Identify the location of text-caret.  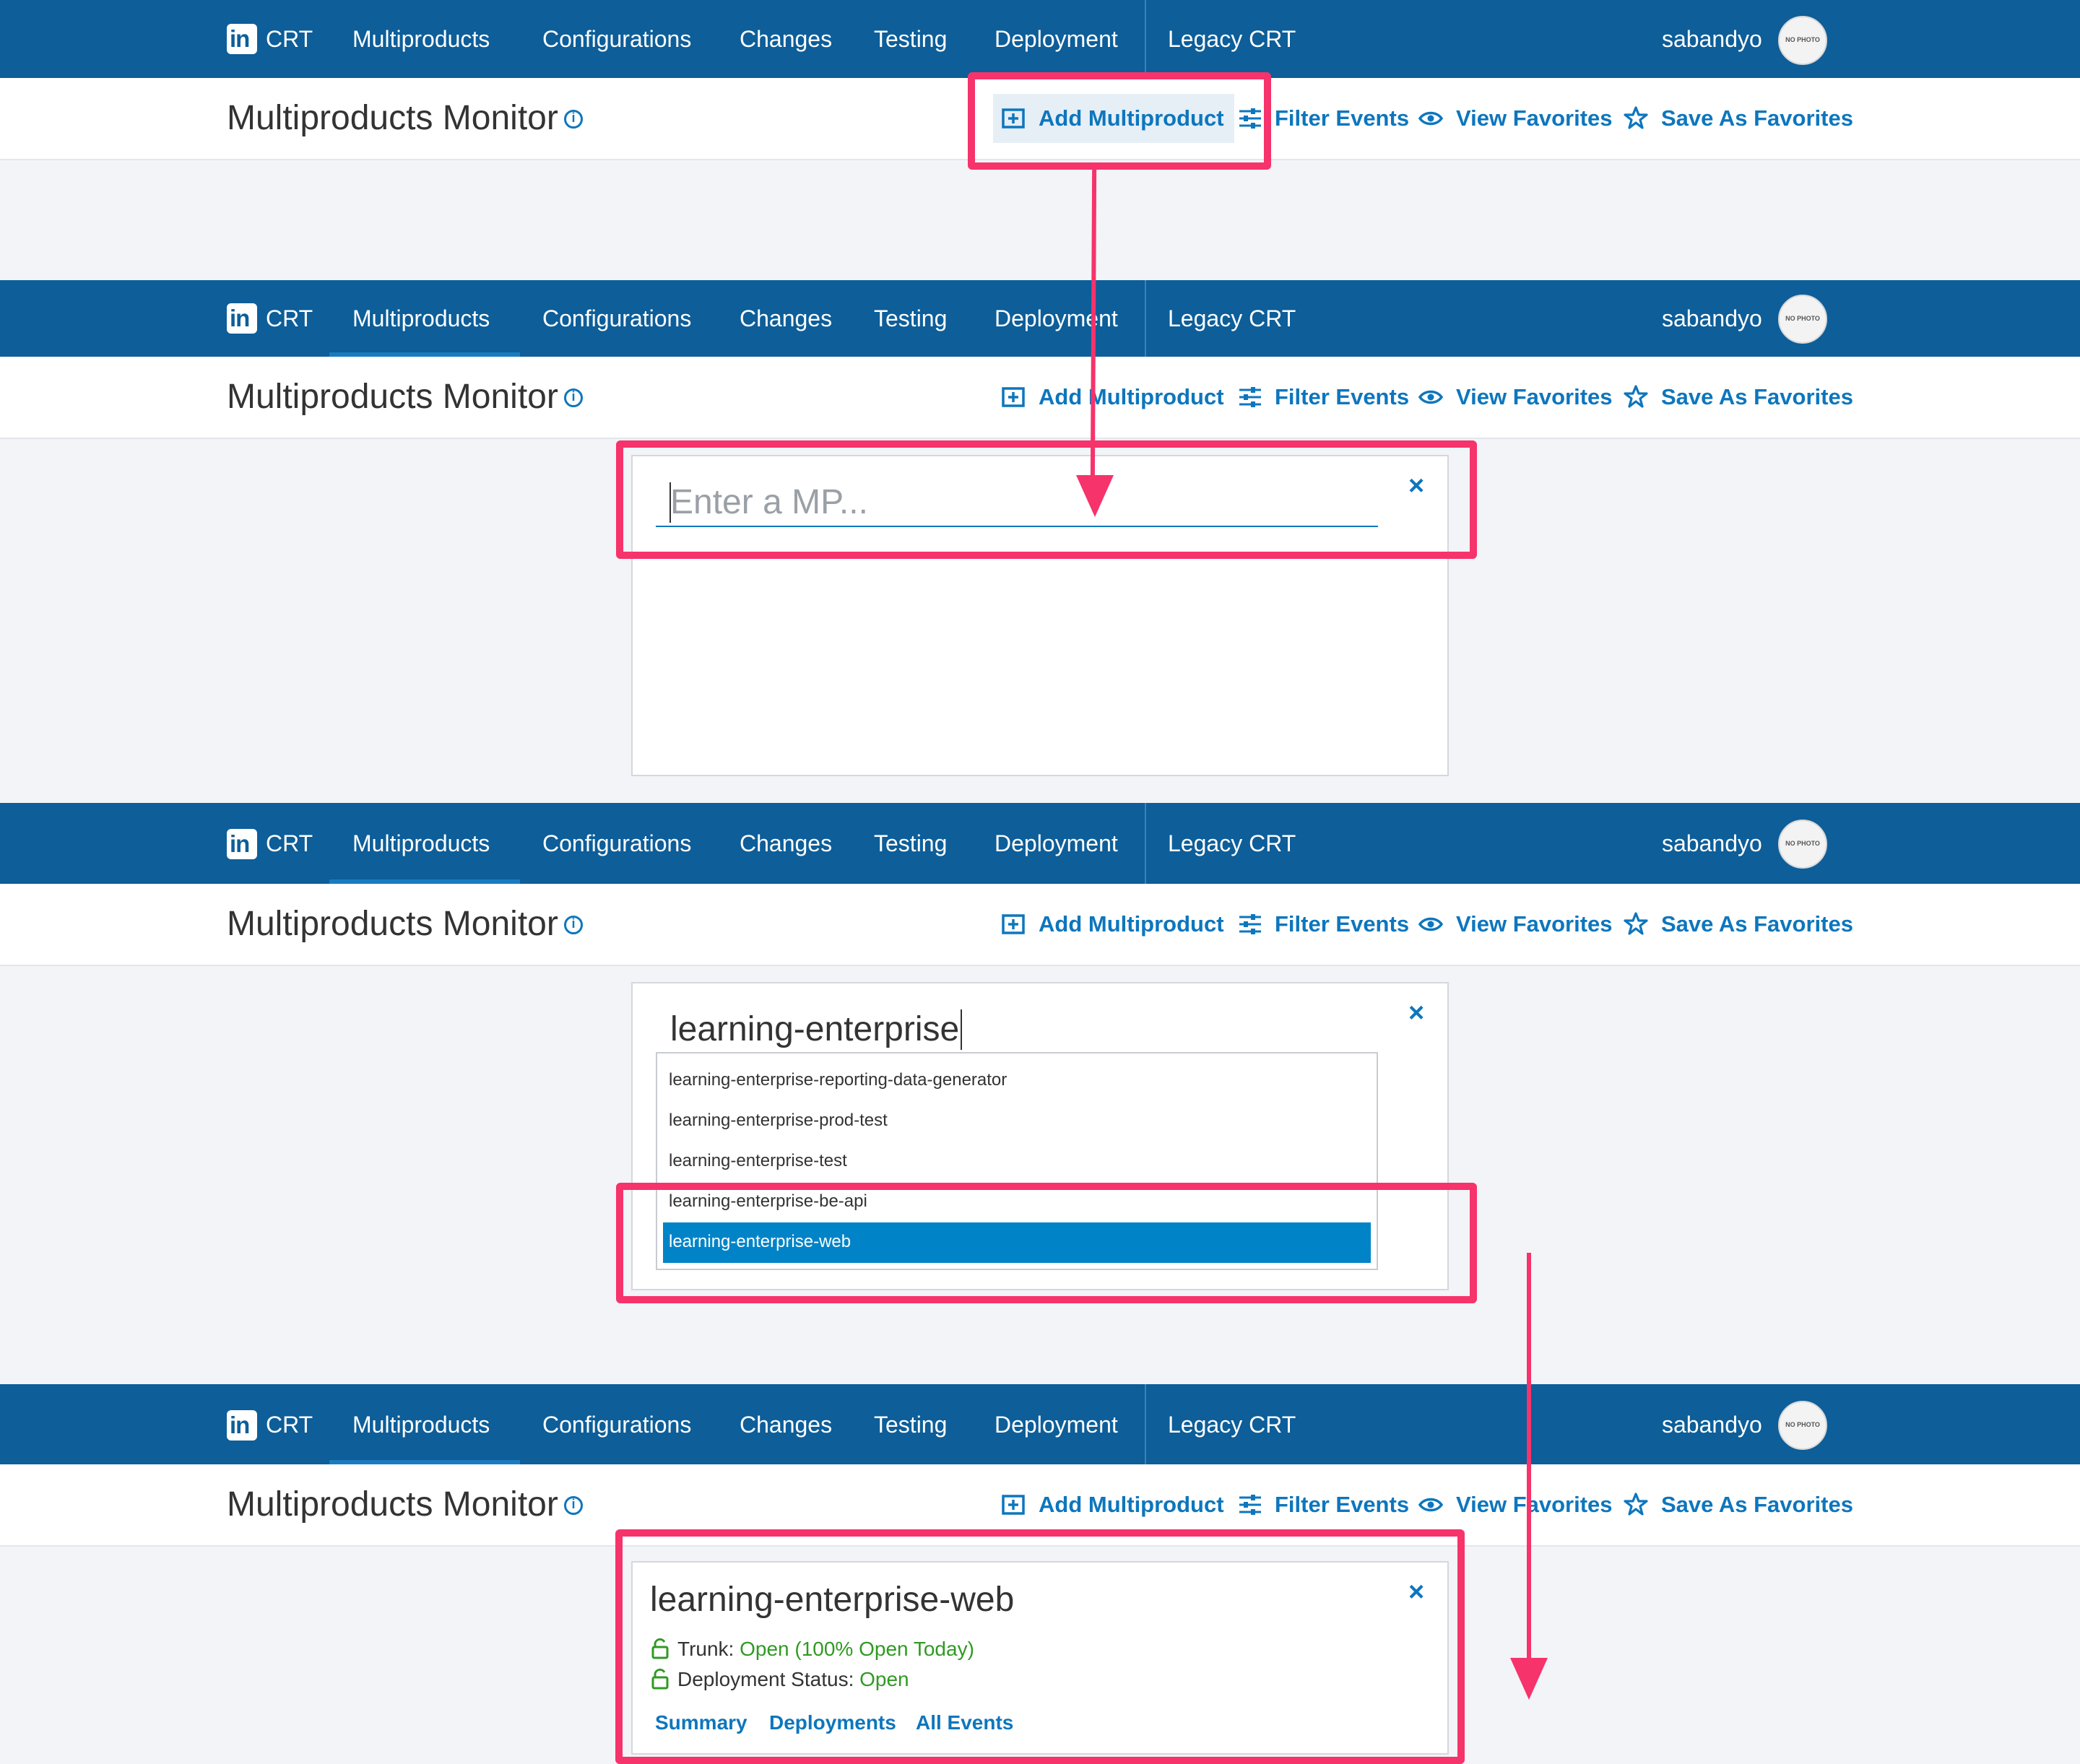
(961, 1029).